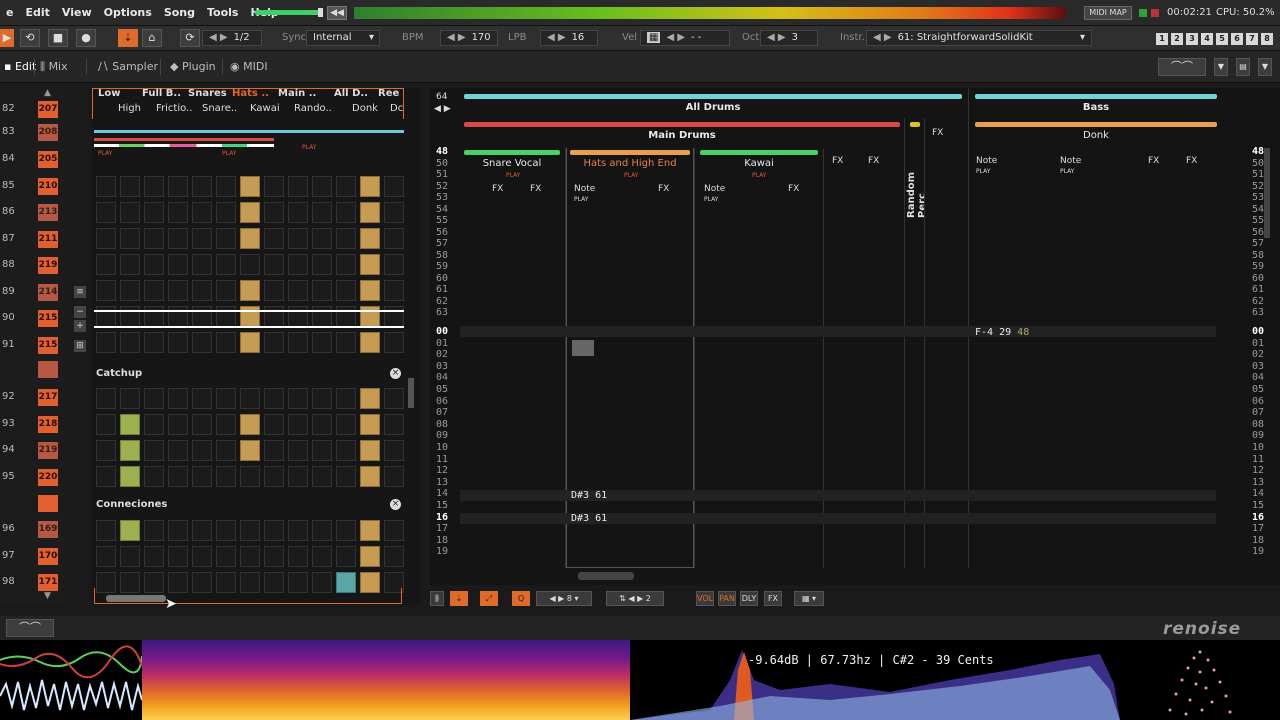  I want to click on chevron-down-icon: ▼, so click(1221, 67).